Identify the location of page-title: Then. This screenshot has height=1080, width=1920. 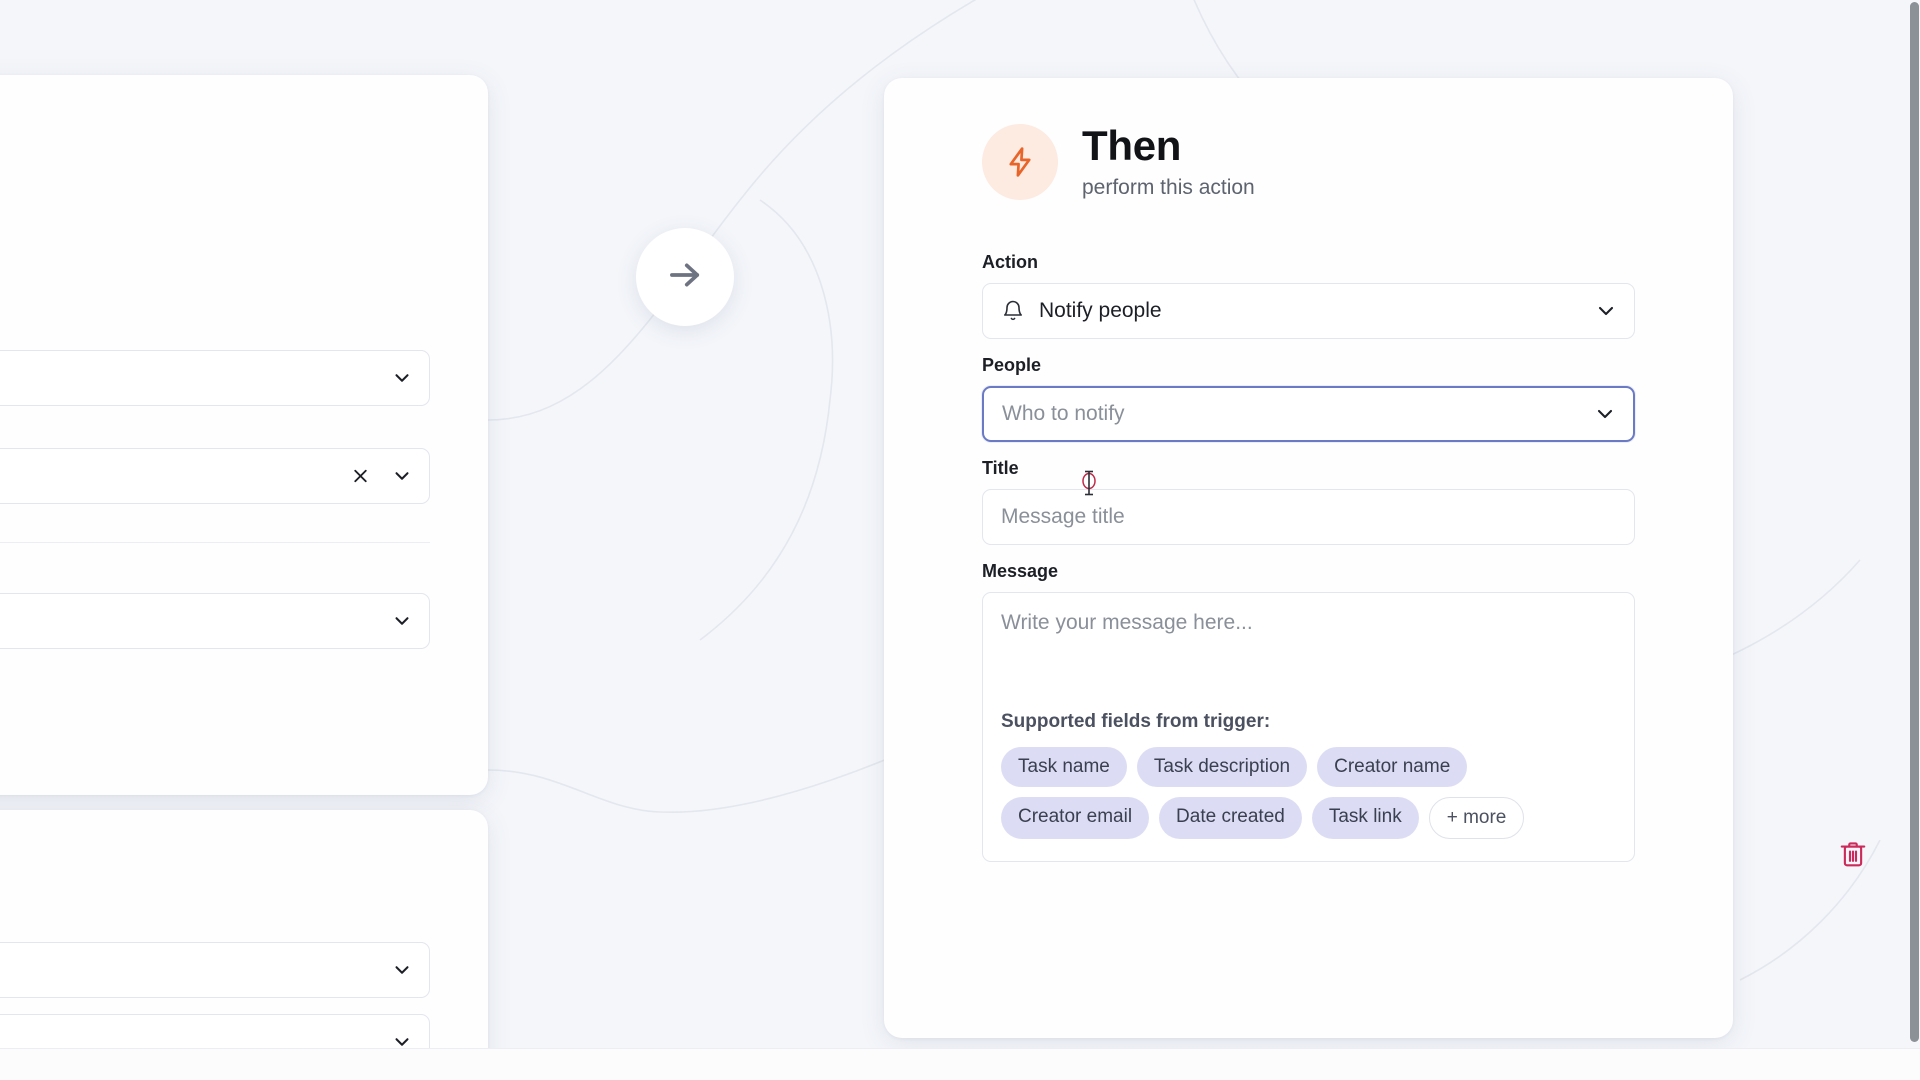
(1132, 145).